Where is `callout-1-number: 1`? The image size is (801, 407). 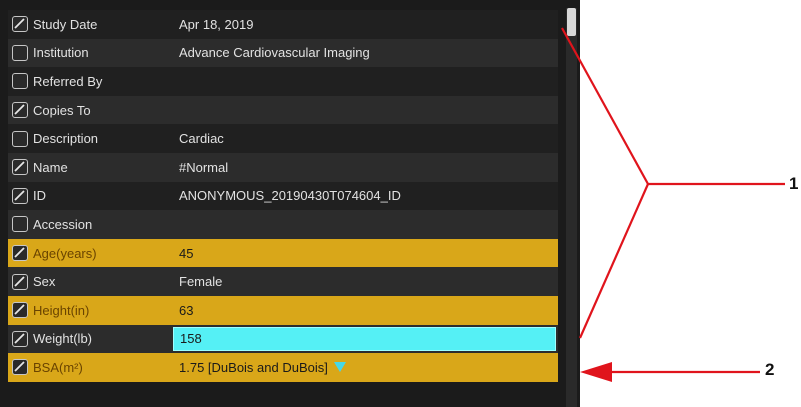 callout-1-number: 1 is located at coordinates (794, 183).